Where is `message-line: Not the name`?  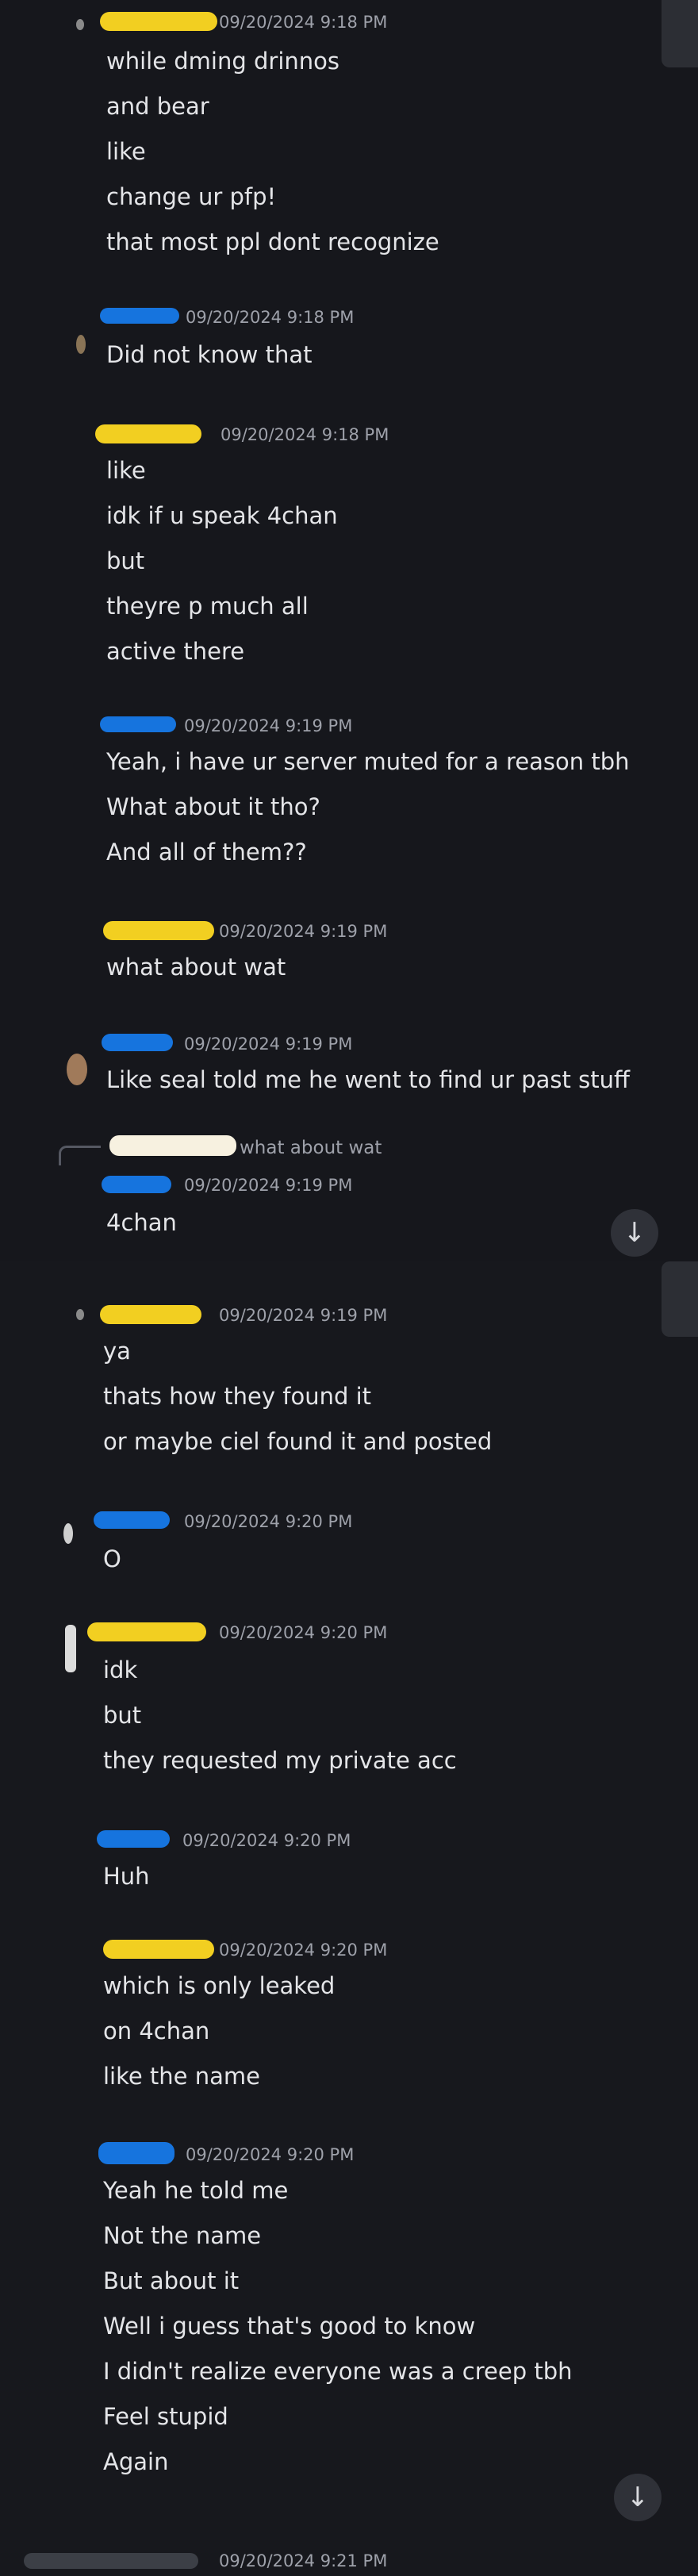 message-line: Not the name is located at coordinates (182, 2235).